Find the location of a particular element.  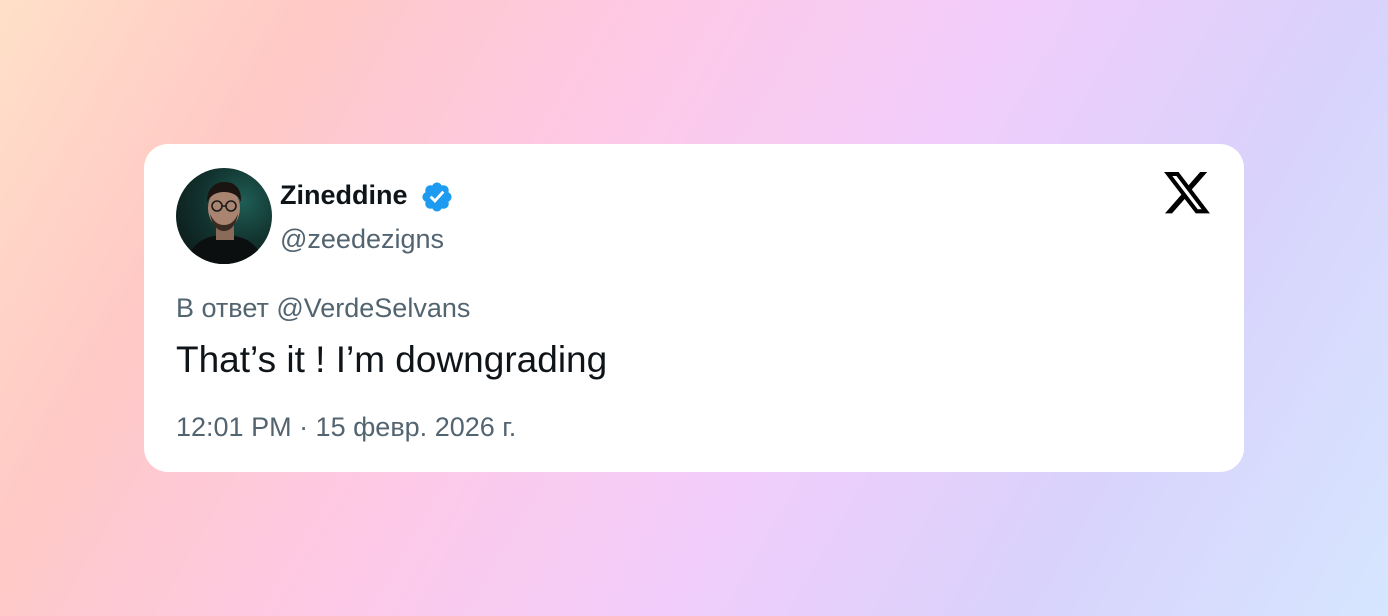

avatar-photo is located at coordinates (225, 223).